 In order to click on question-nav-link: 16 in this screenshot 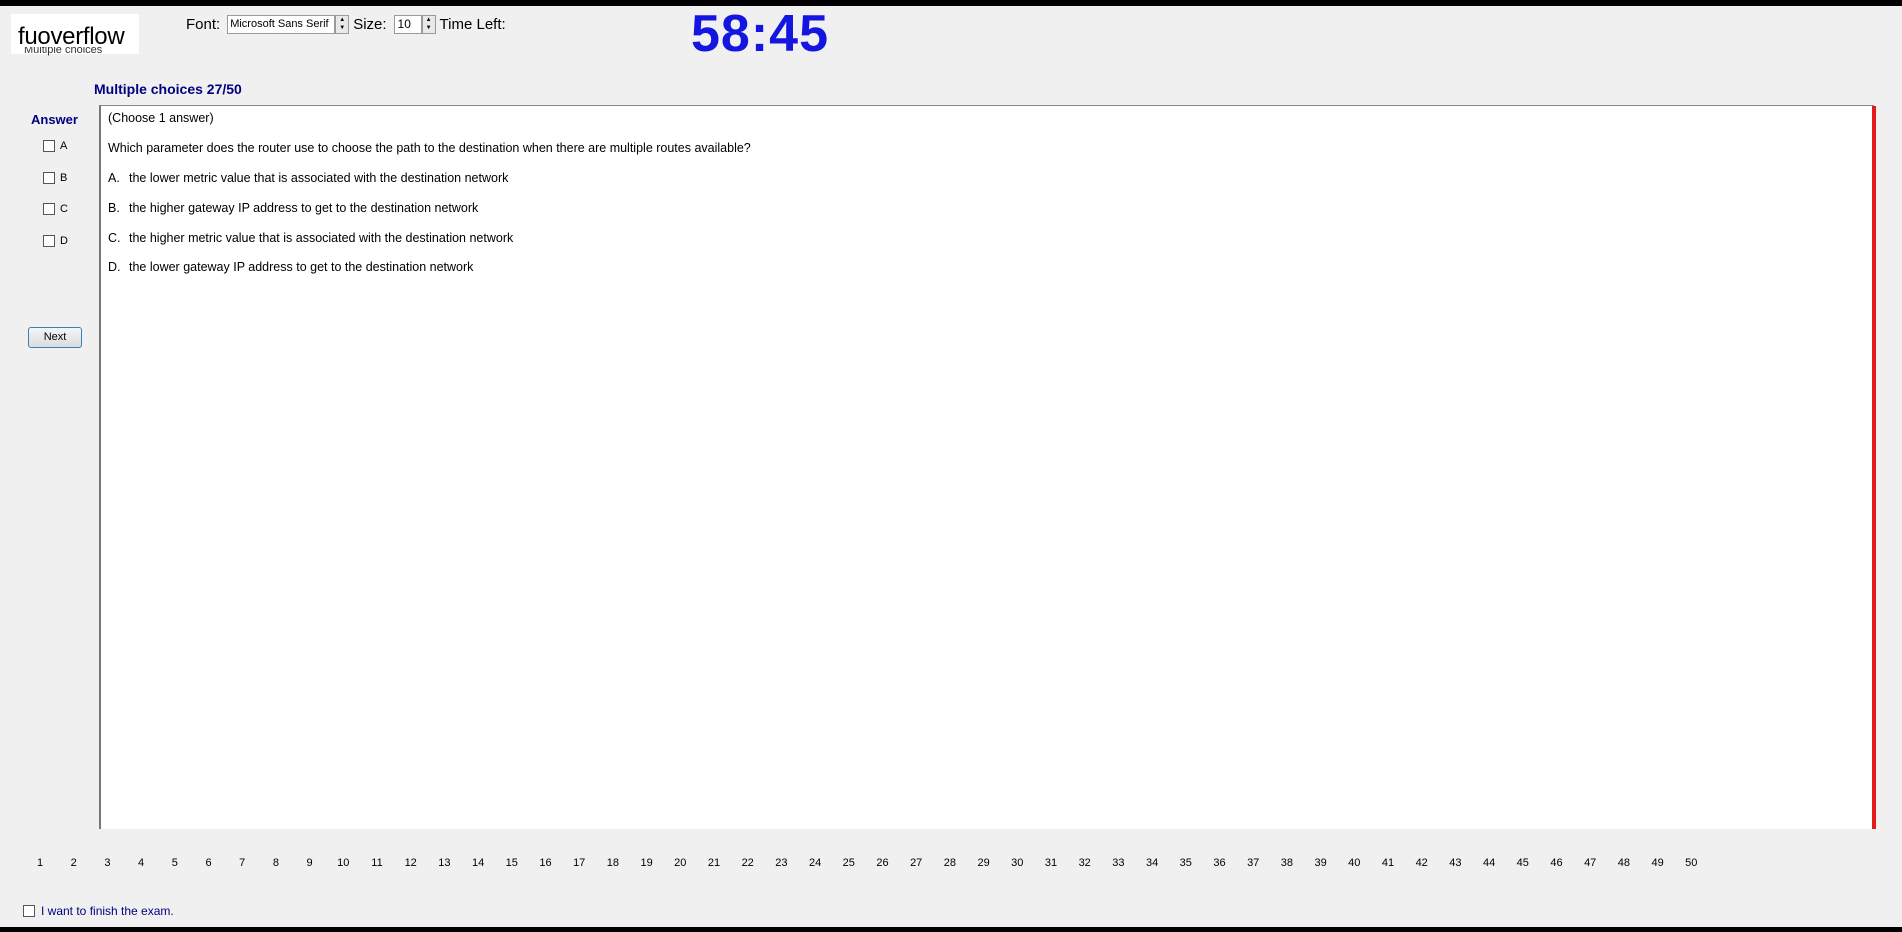, I will do `click(546, 863)`.